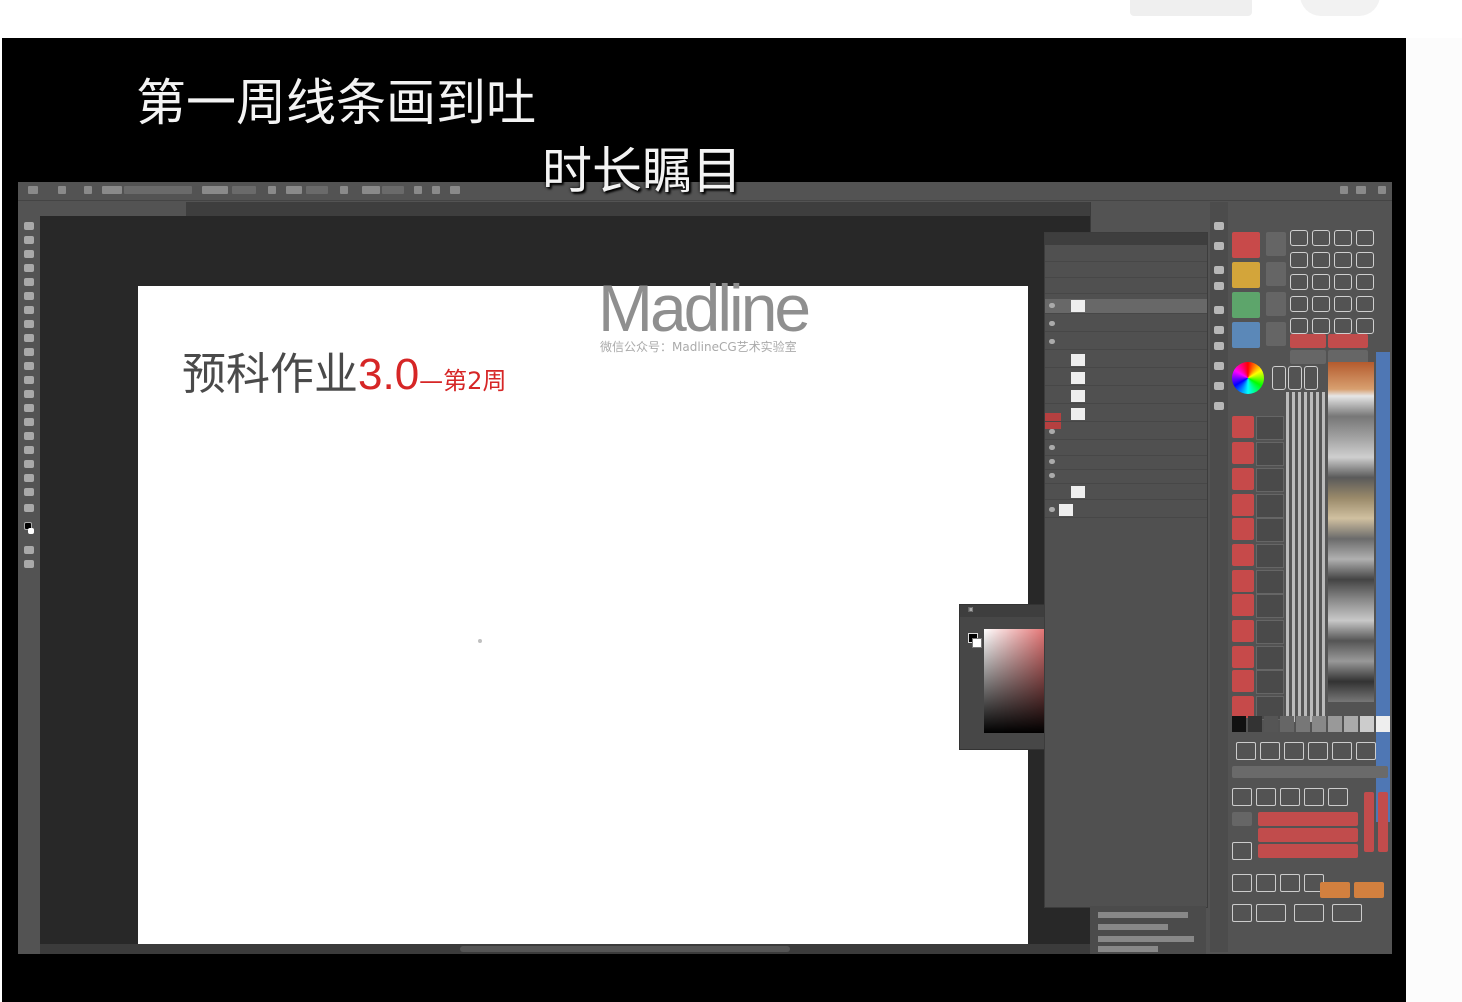  What do you see at coordinates (317, 190) in the screenshot?
I see `flow-field` at bounding box center [317, 190].